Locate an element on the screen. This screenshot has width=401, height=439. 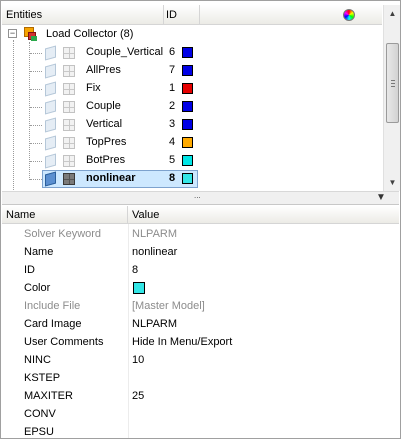
property-row: Solver Keyword NLPARM is located at coordinates (200, 234).